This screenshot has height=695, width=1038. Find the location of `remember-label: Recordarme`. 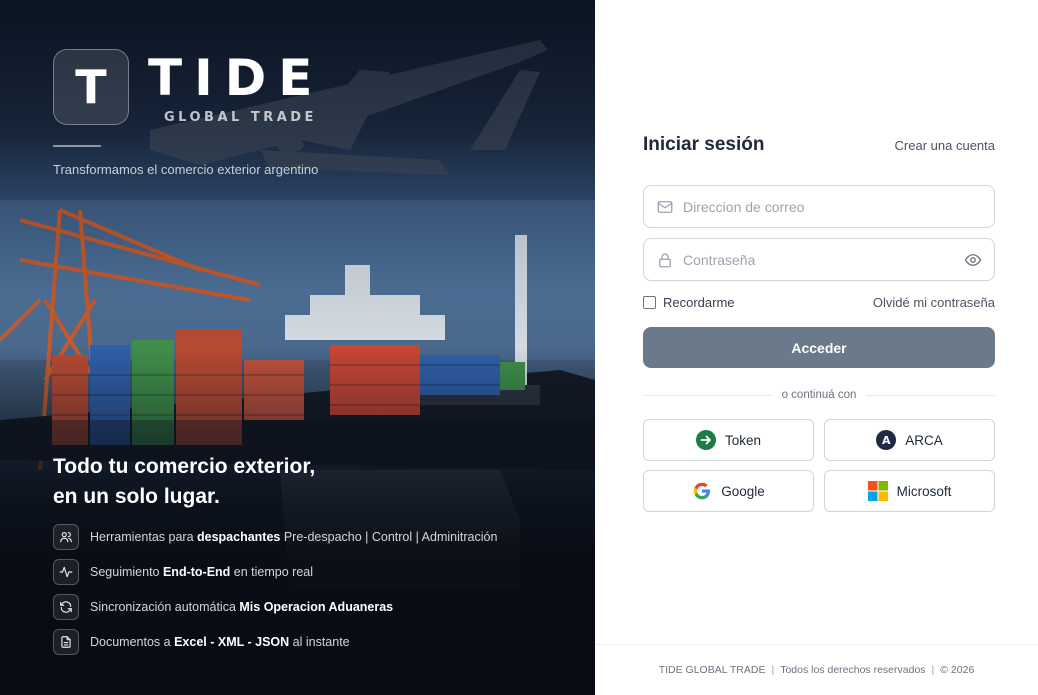

remember-label: Recordarme is located at coordinates (699, 302).